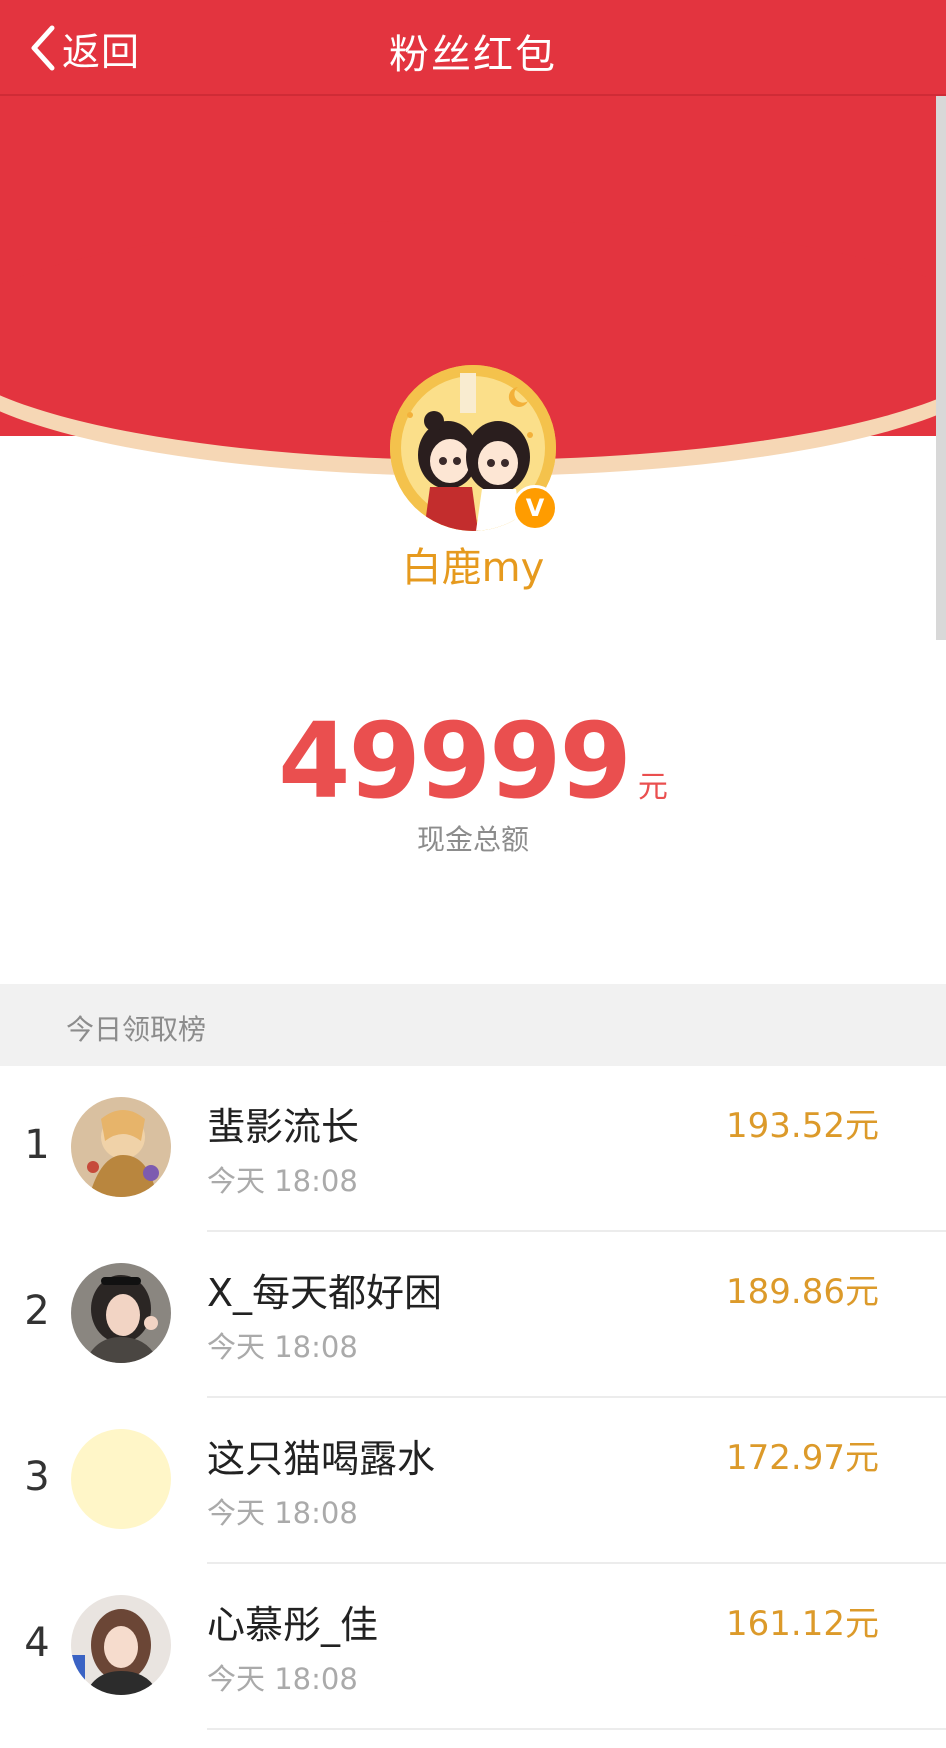 This screenshot has width=946, height=1748. What do you see at coordinates (473, 1025) in the screenshot?
I see `leaderboard-header: 今日领取榜` at bounding box center [473, 1025].